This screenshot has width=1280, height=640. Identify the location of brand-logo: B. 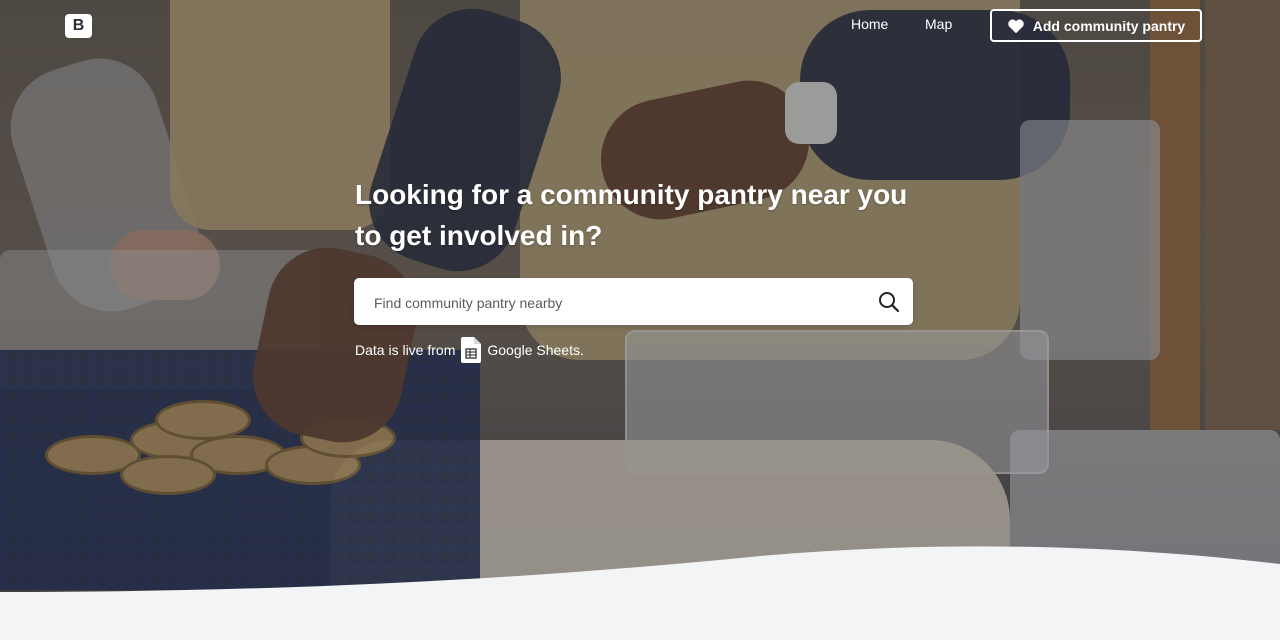
(78, 26).